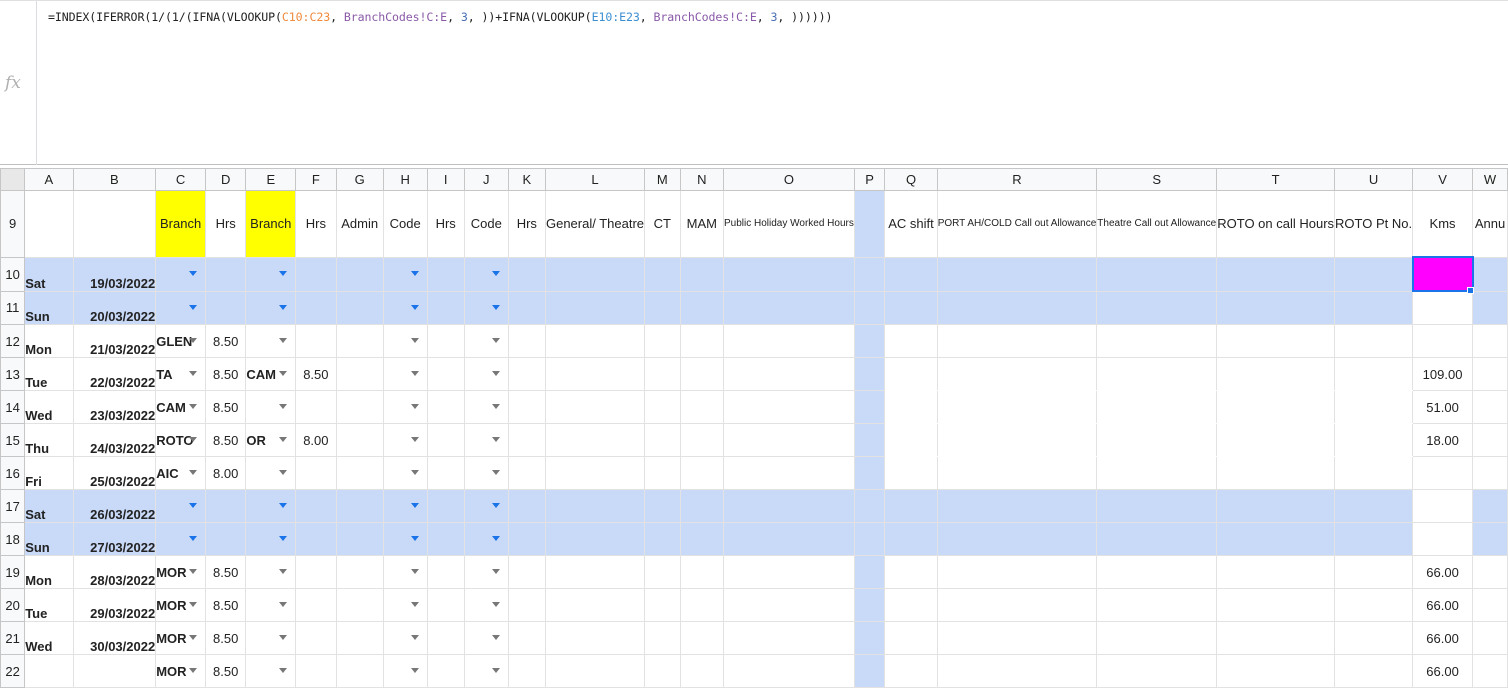 This screenshot has height=688, width=1508. Describe the element at coordinates (114, 638) in the screenshot. I see `date-cell: 30/03/2022` at that location.